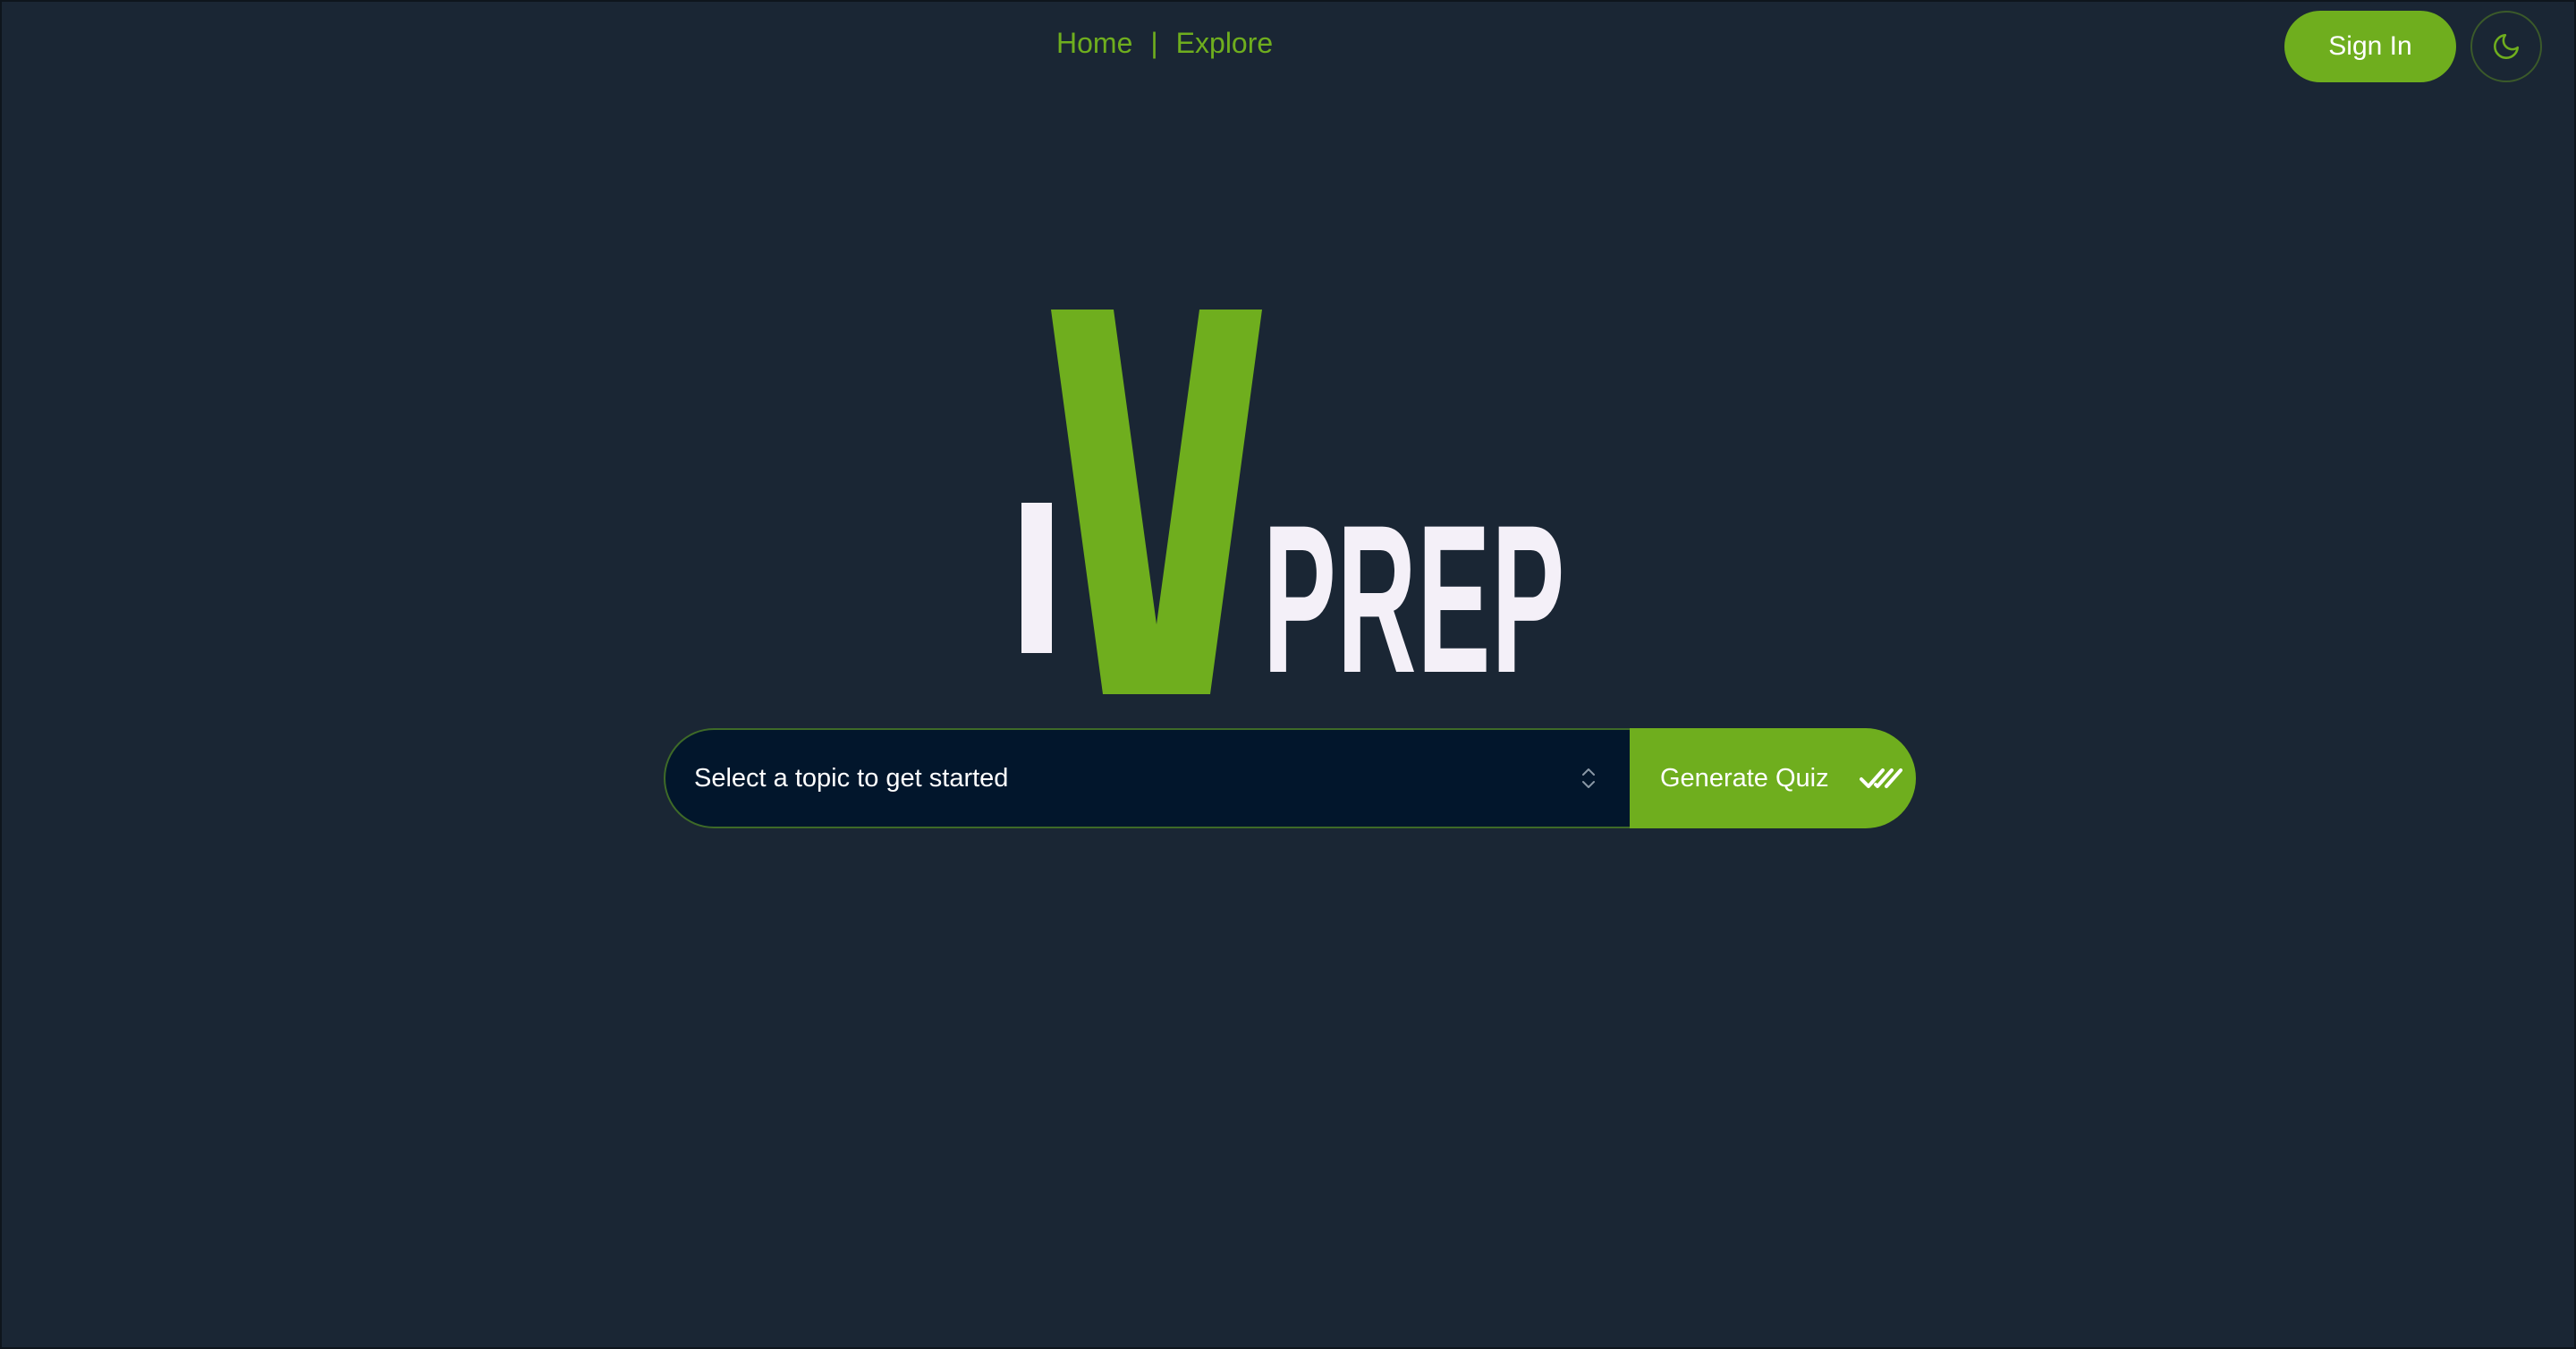 The height and width of the screenshot is (1349, 2576). Describe the element at coordinates (1036, 578) in the screenshot. I see `logo-letter-i` at that location.